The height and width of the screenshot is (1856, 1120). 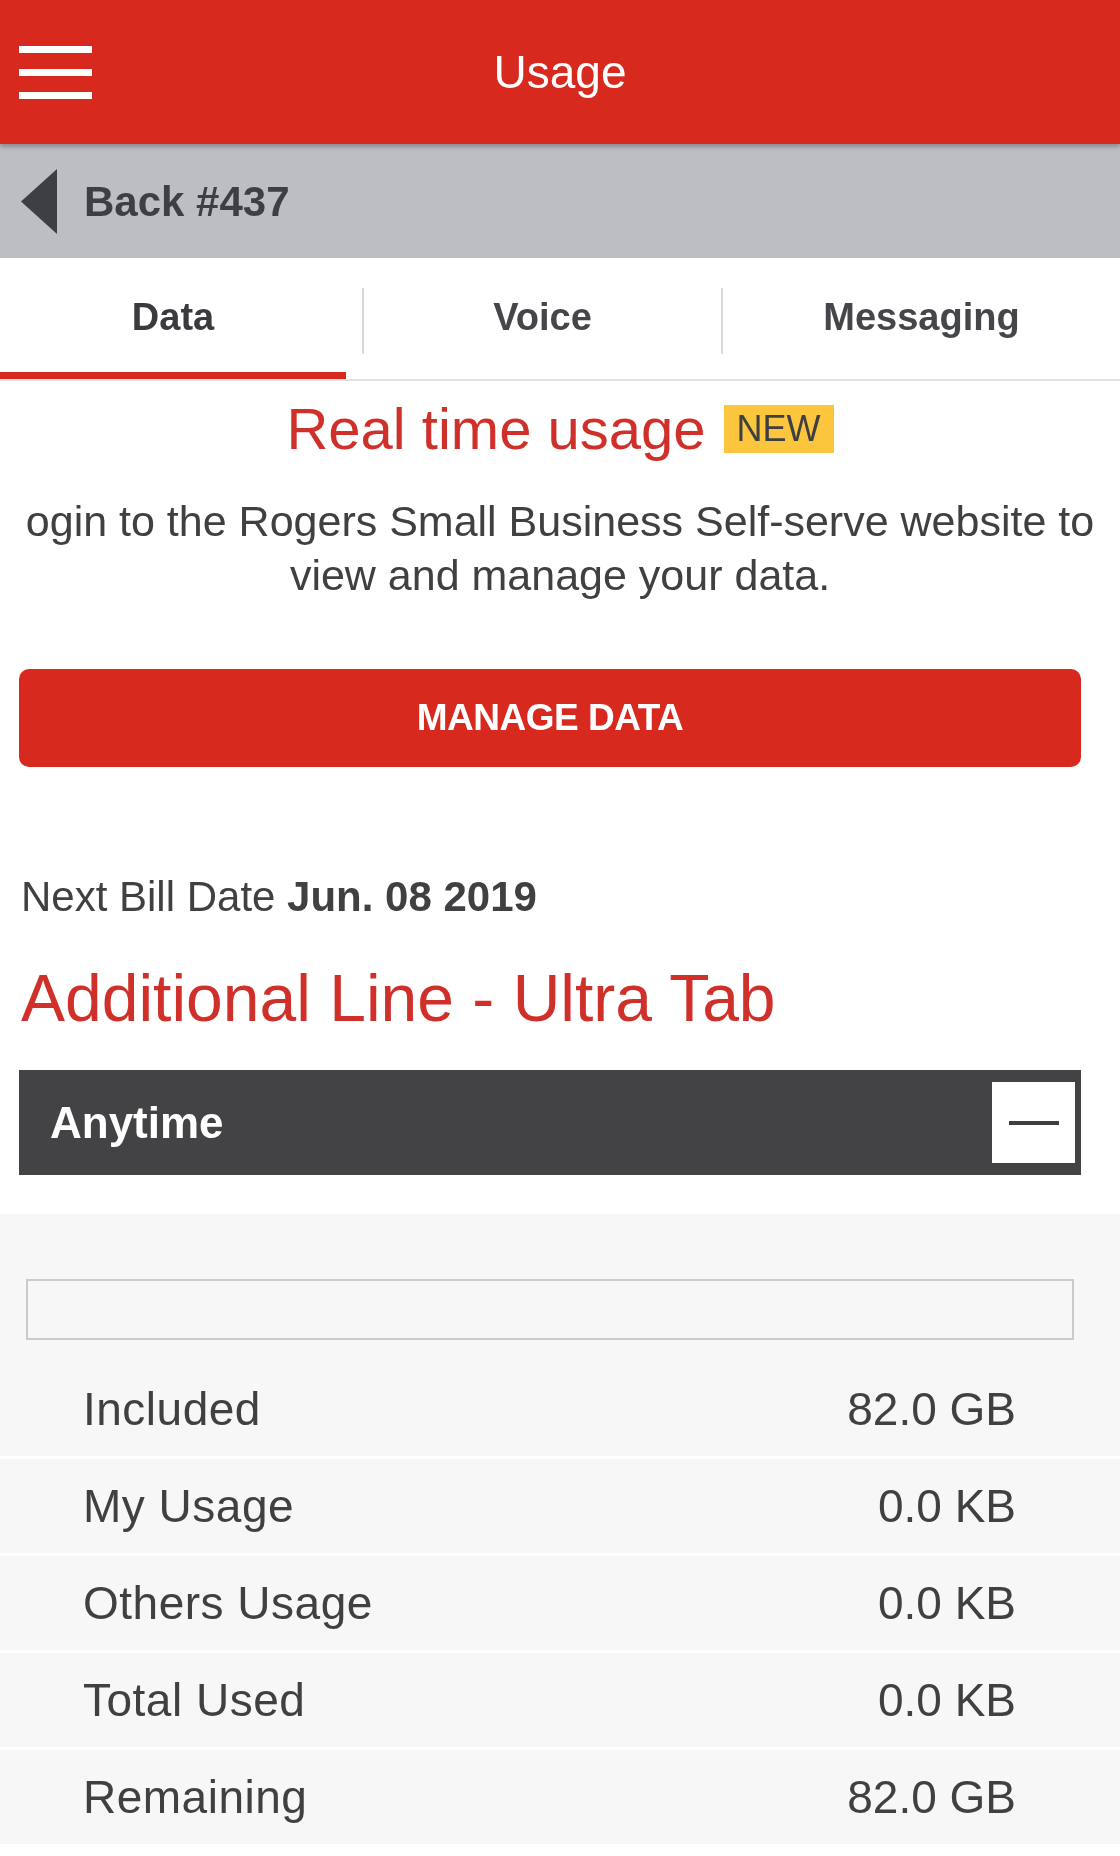 What do you see at coordinates (560, 548) in the screenshot?
I see `promo-text: ogin to the Rogers Small Business Self-serve website to view and manage your data.` at bounding box center [560, 548].